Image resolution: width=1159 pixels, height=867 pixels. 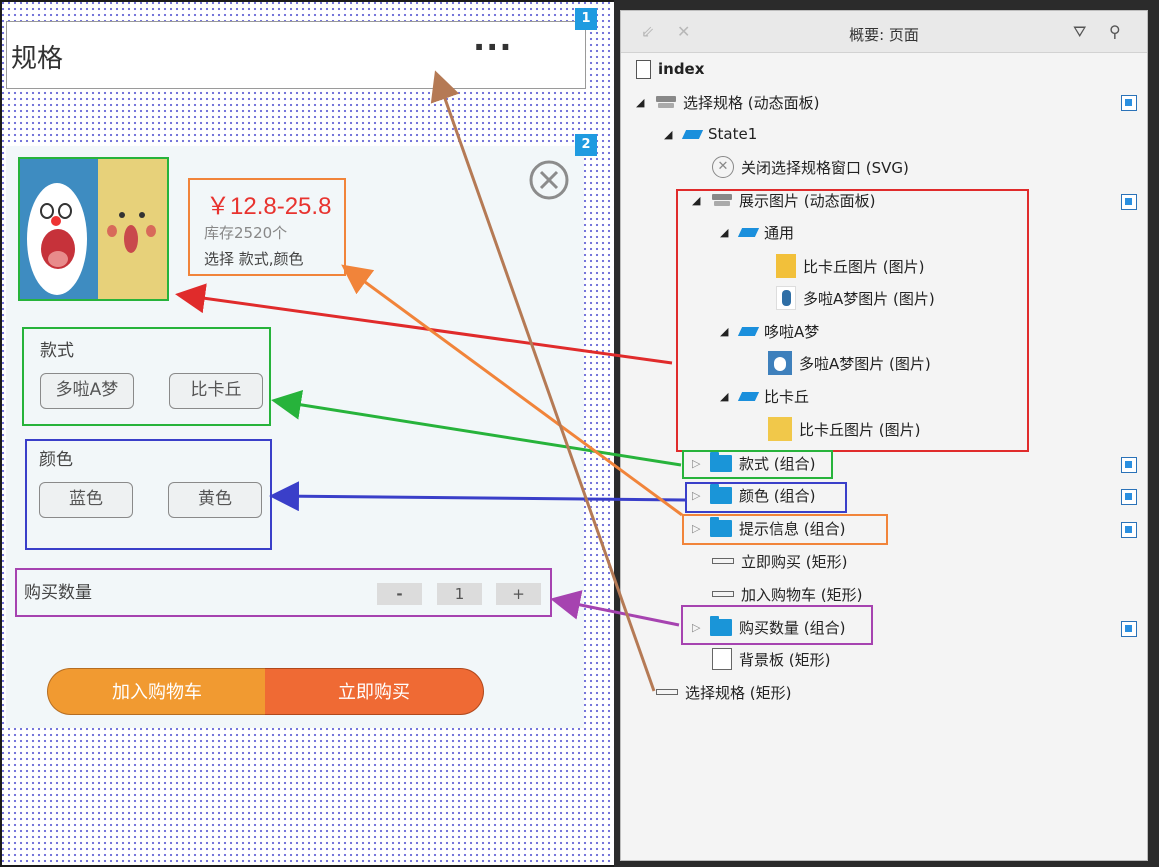 I want to click on doraemon-image, so click(x=59, y=229).